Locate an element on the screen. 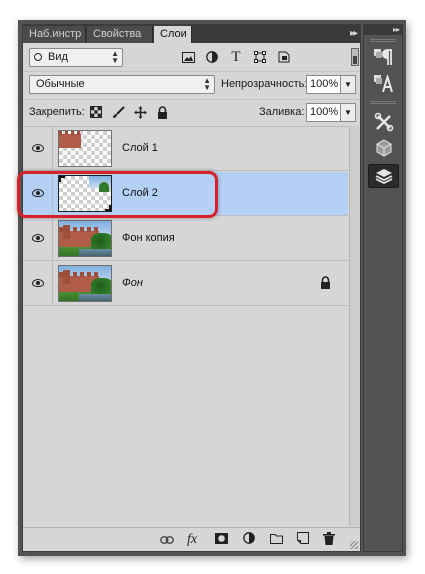  new-layer-icon is located at coordinates (303, 540).